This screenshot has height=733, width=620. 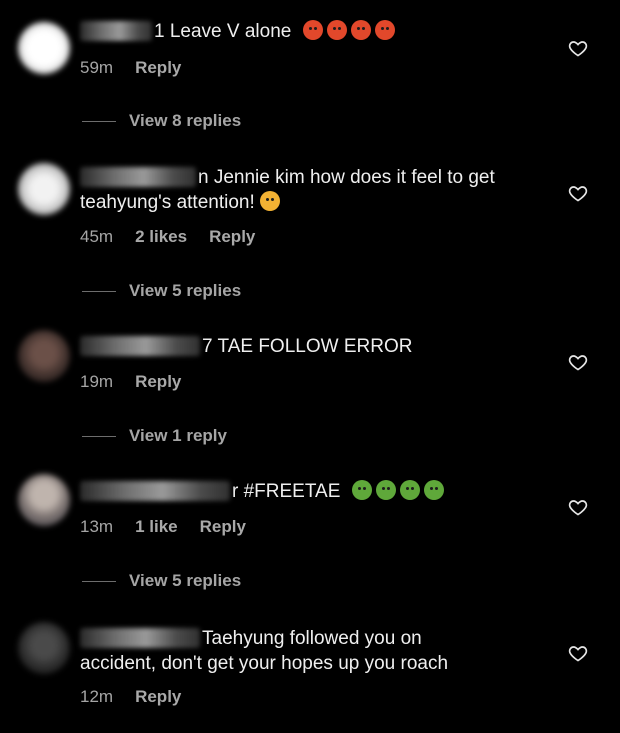 I want to click on comment-meta: 45m 2 likes Reply, so click(x=167, y=237).